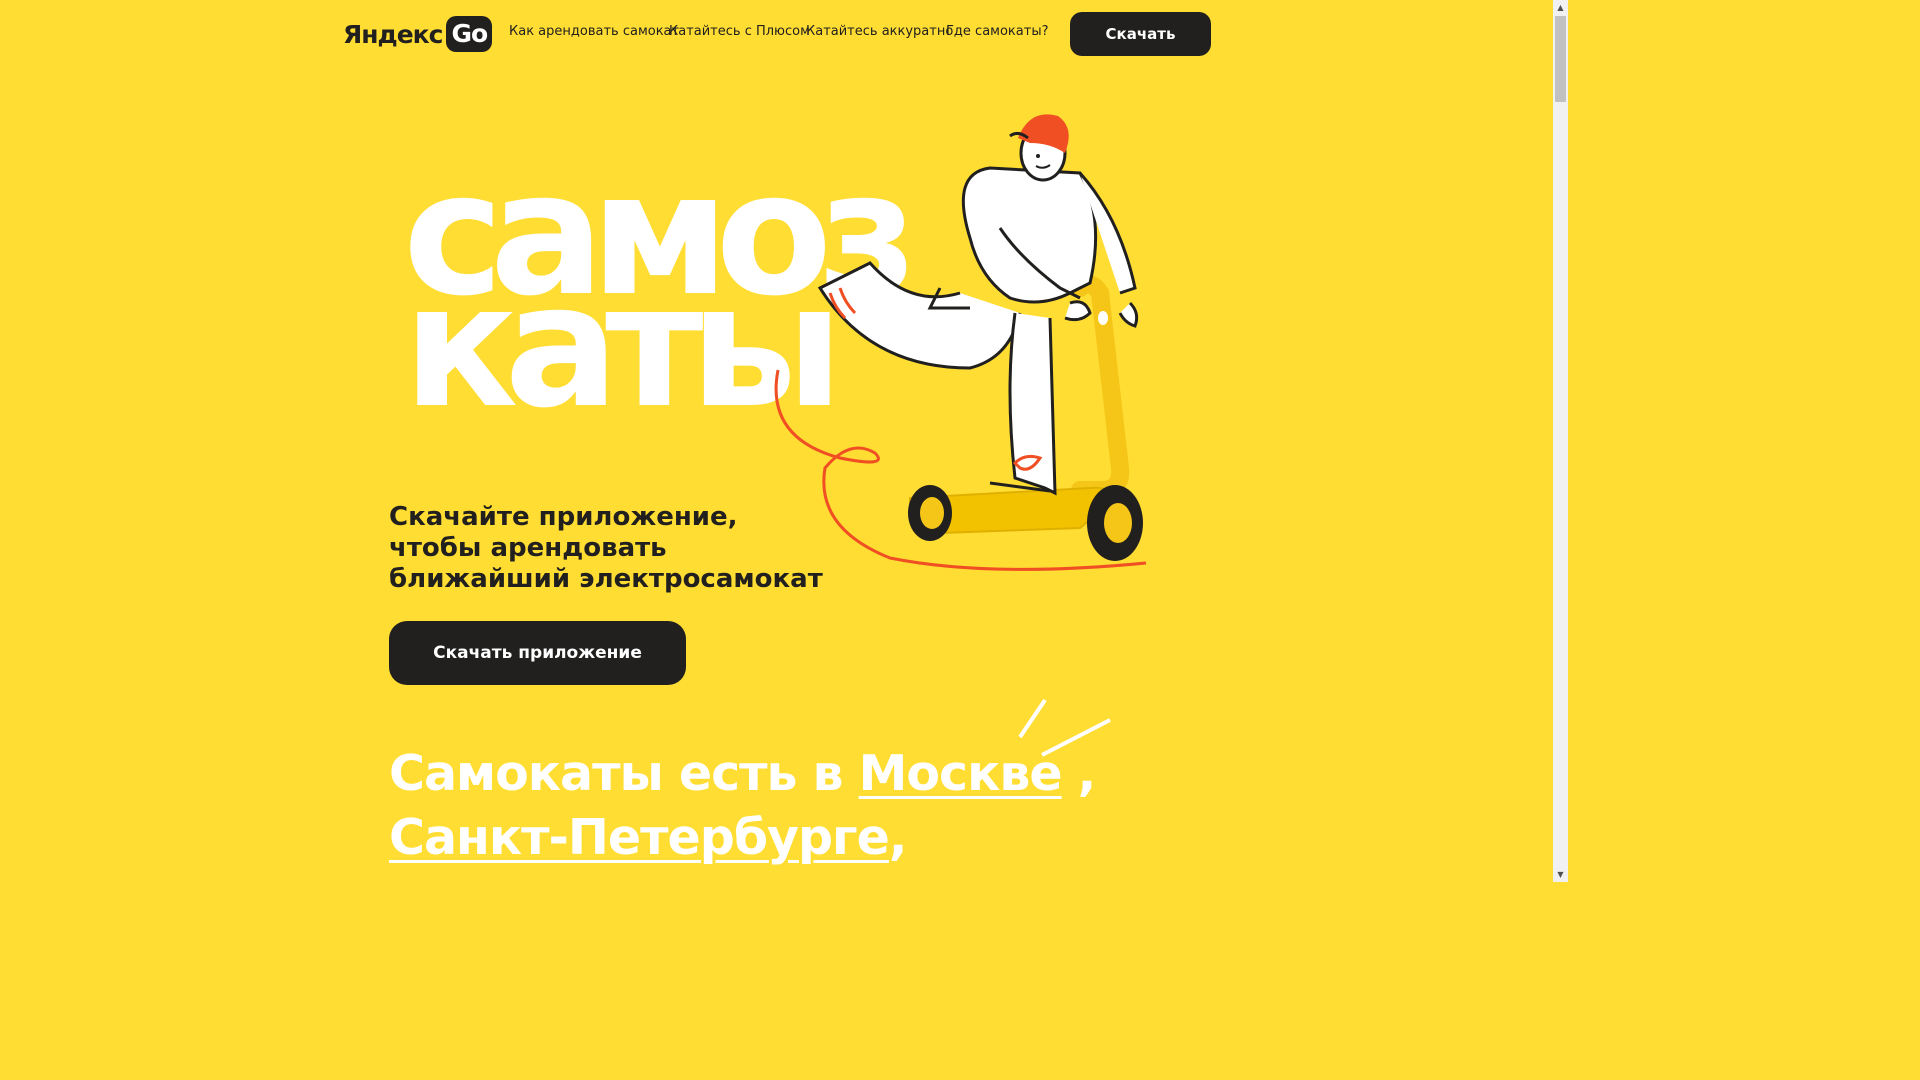 The image size is (1920, 1080). I want to click on cities-row-1: Самокаты есть в Москве ,, so click(743, 774).